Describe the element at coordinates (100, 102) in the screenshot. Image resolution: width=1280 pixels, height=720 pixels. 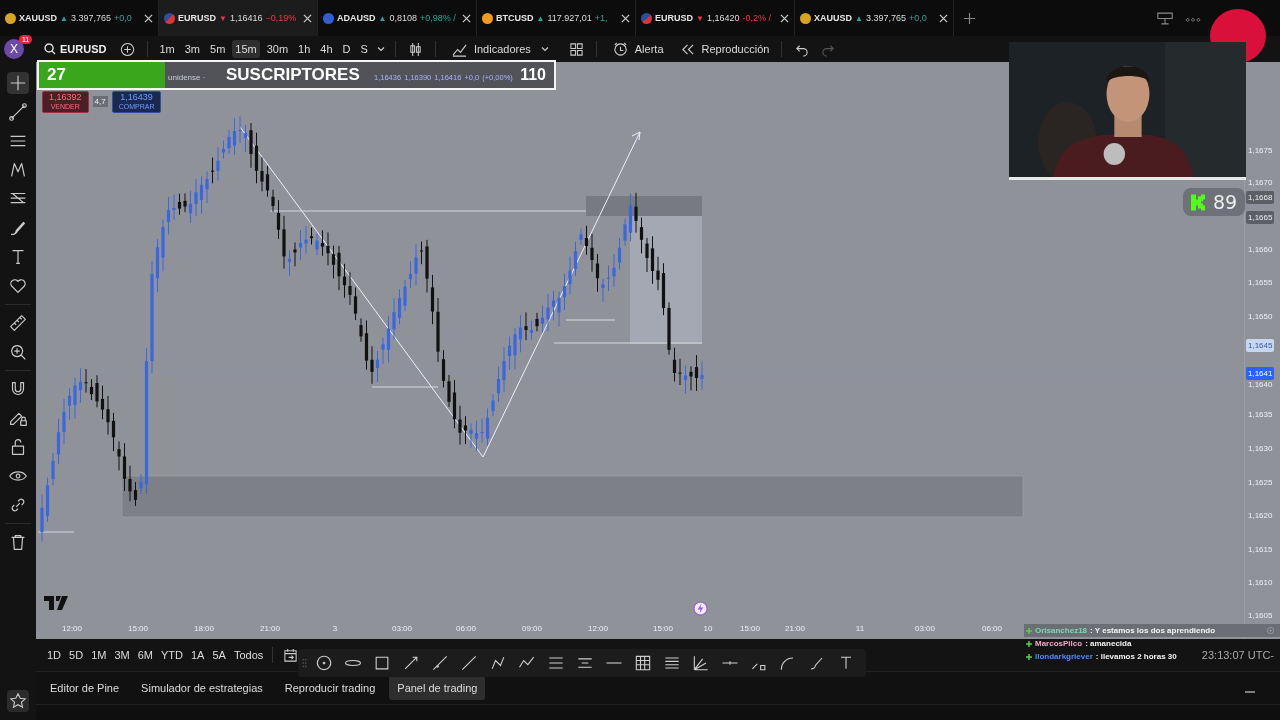
I see `spread-value: 4,7` at that location.